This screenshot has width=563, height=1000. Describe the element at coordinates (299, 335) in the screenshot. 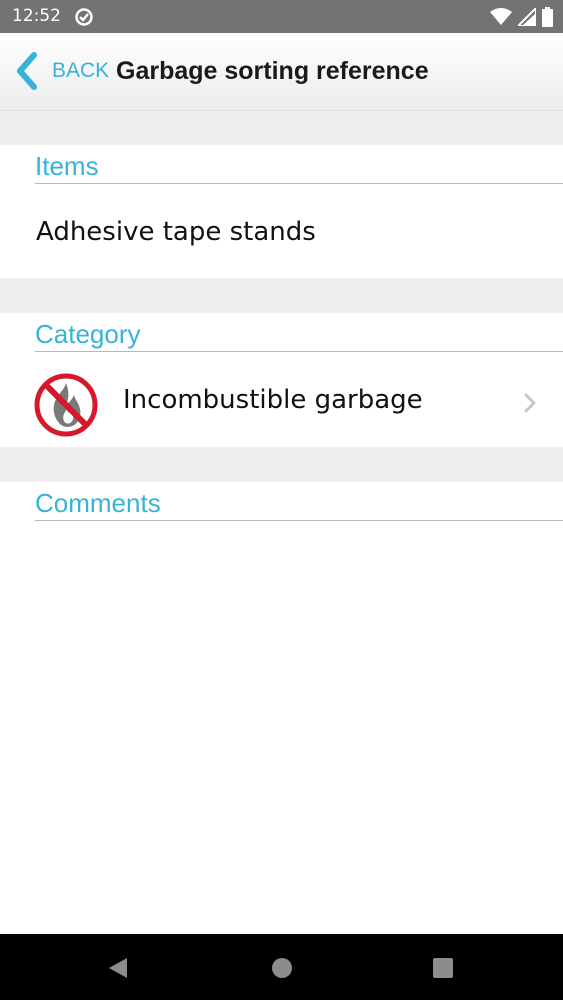

I see `category-header: Category` at that location.